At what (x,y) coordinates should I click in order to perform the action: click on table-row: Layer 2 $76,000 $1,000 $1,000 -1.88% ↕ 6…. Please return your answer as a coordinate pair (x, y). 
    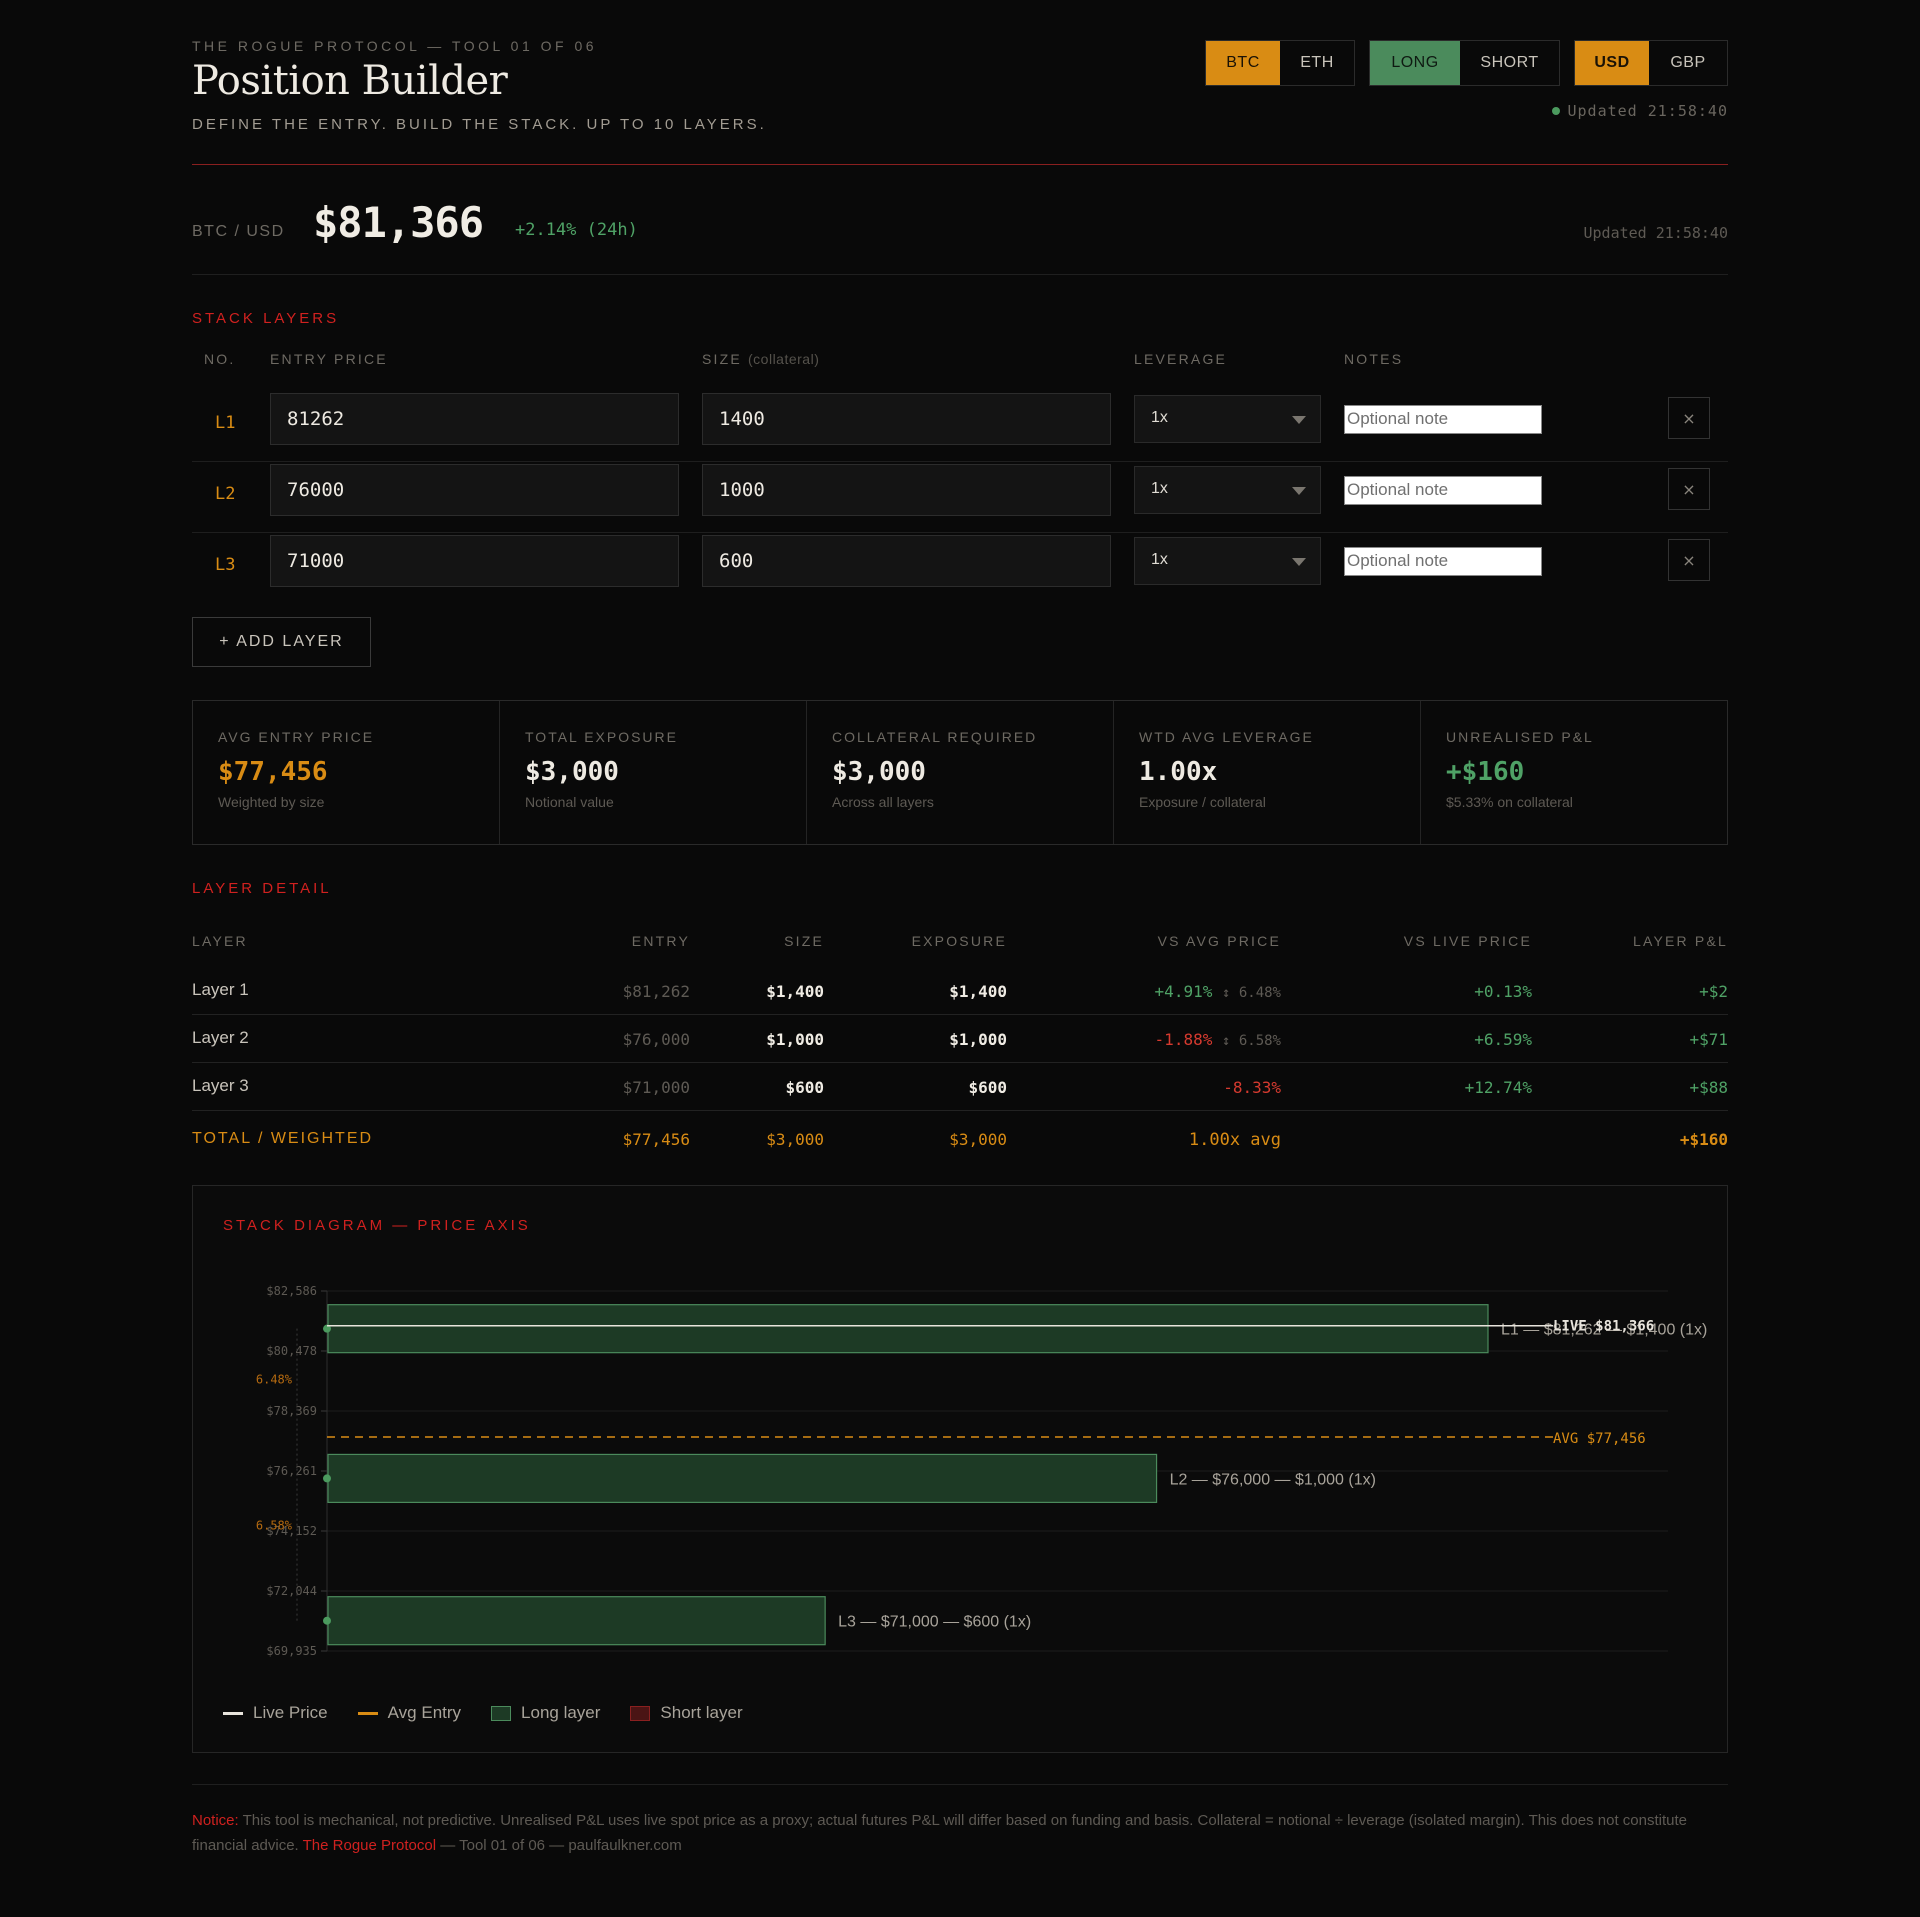
    Looking at the image, I should click on (960, 1039).